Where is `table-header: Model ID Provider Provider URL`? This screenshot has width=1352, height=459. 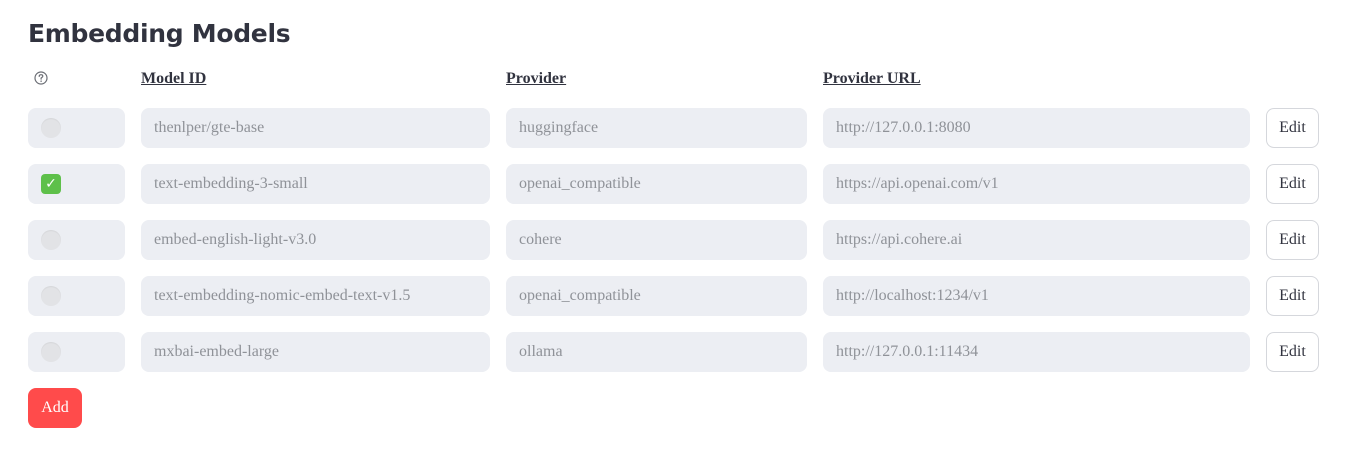 table-header: Model ID Provider Provider URL is located at coordinates (676, 79).